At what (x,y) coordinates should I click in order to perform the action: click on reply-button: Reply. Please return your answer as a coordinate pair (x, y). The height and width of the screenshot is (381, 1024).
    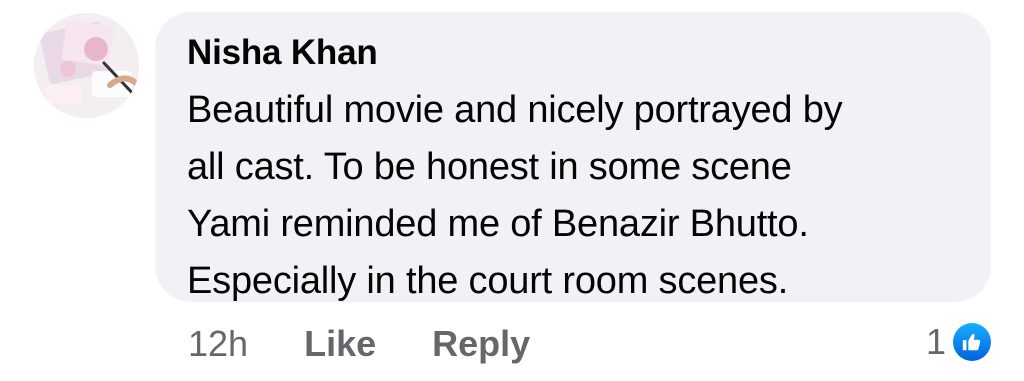
    Looking at the image, I should click on (481, 344).